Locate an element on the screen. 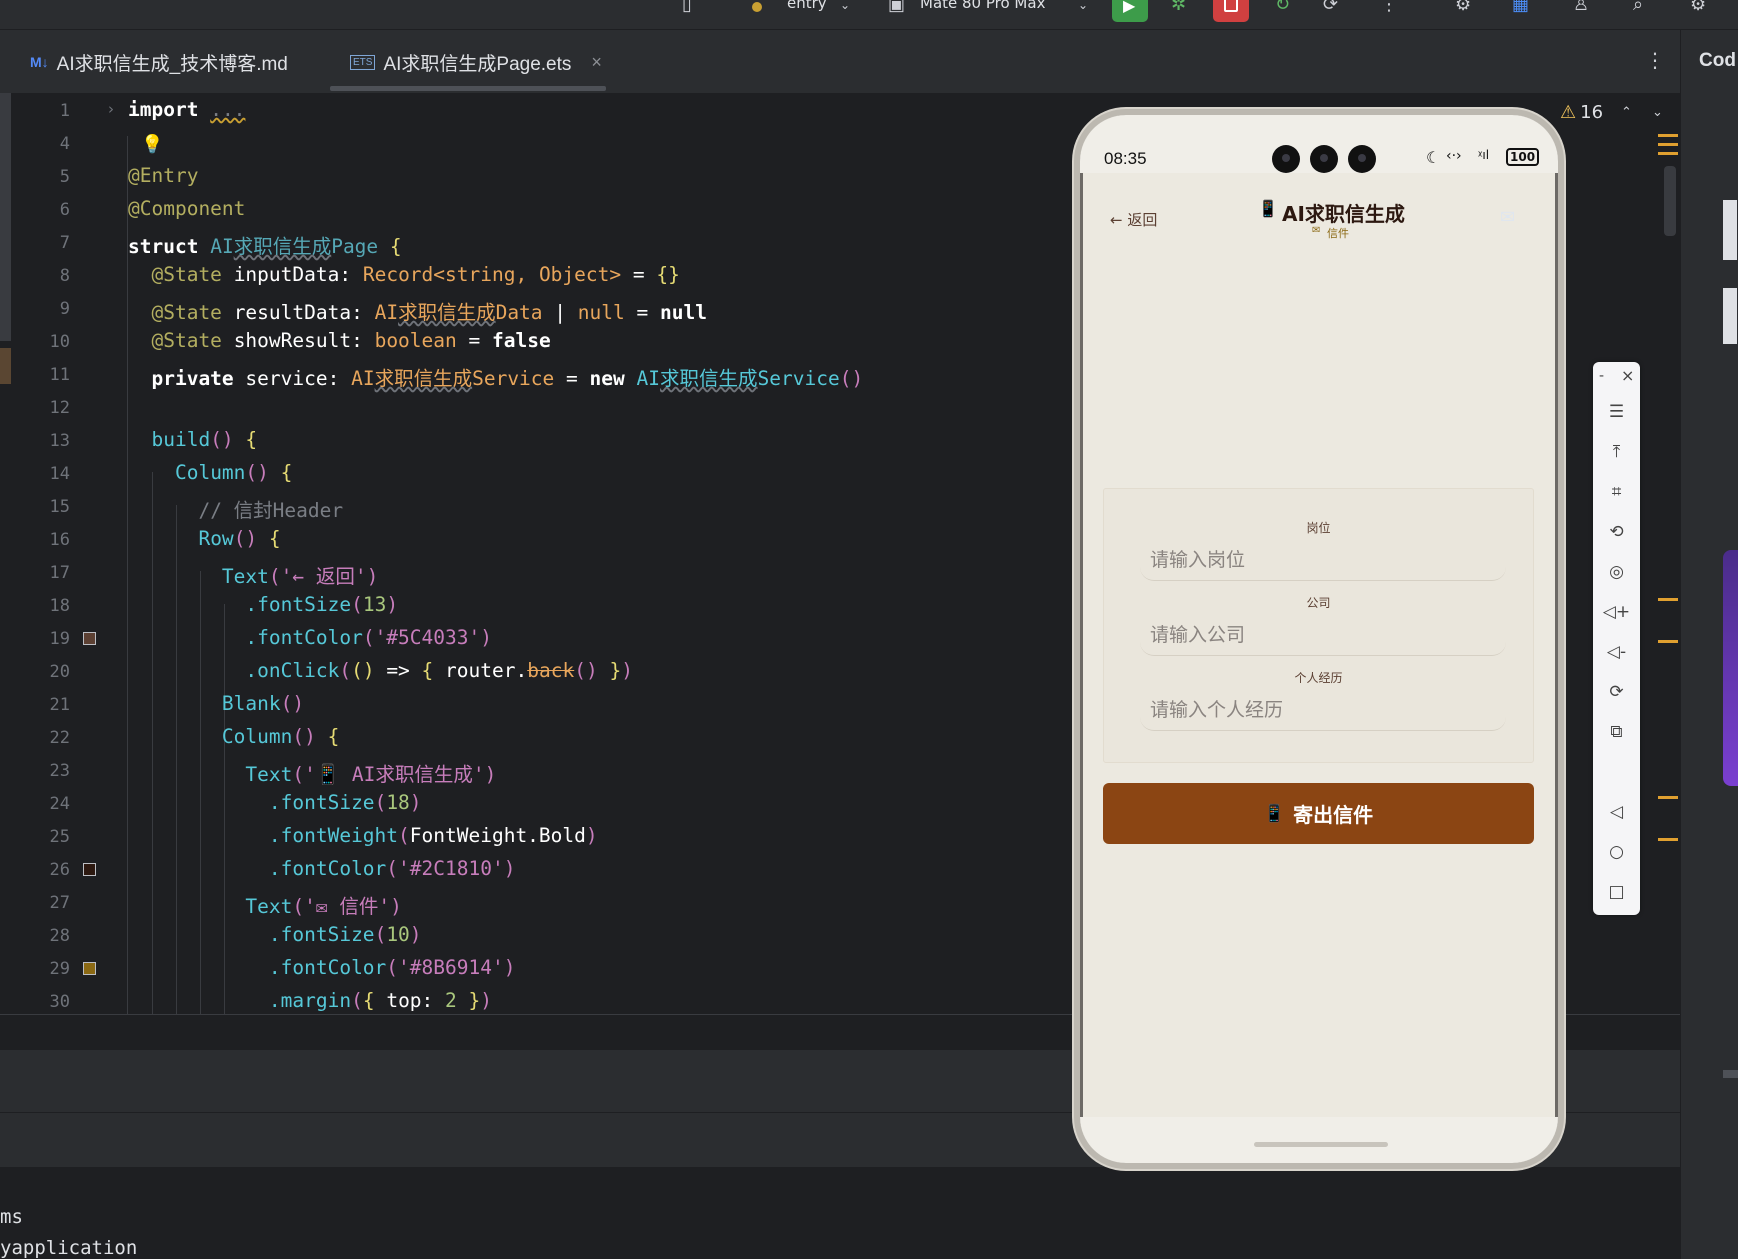  signal-icon: ‹·› is located at coordinates (1454, 156).